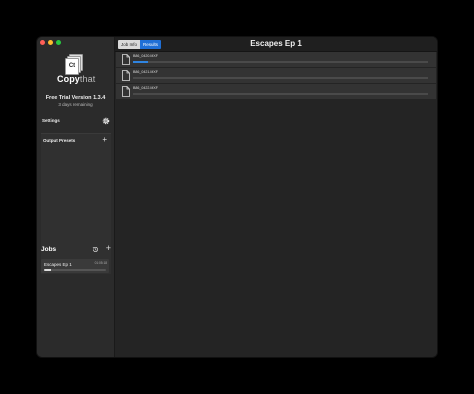 The width and height of the screenshot is (474, 394). Describe the element at coordinates (145, 88) in the screenshot. I see `file-name: B86_0422.MXF` at that location.